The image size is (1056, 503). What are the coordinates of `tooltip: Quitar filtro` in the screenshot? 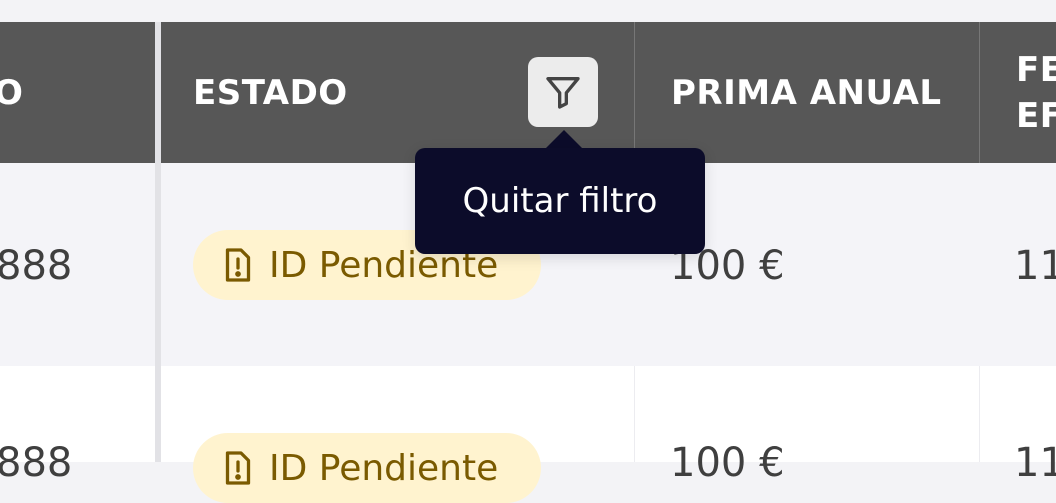 It's located at (560, 201).